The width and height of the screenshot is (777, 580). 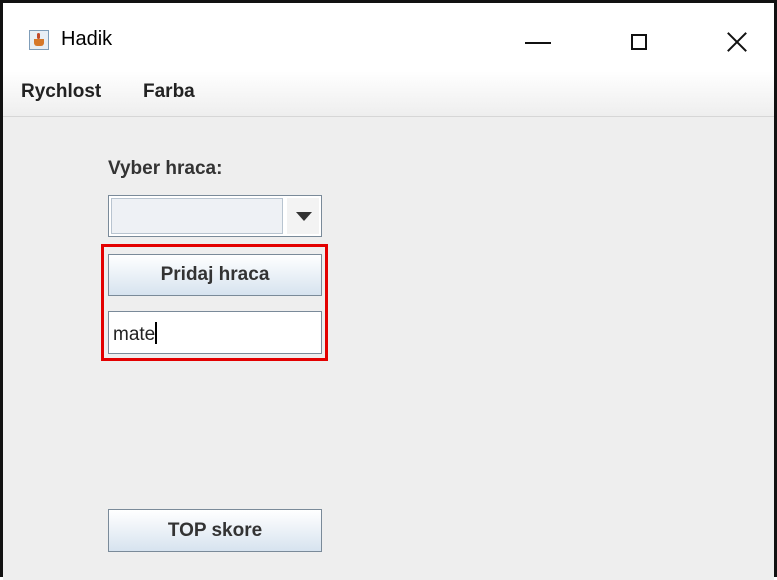 What do you see at coordinates (156, 333) in the screenshot?
I see `text-caret` at bounding box center [156, 333].